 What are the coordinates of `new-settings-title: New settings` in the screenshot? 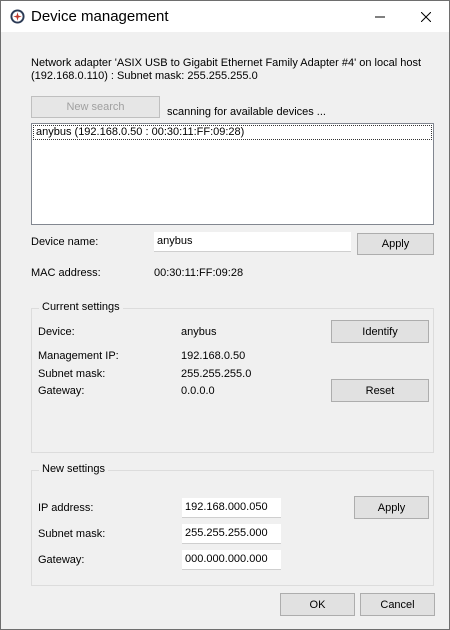 It's located at (73, 469).